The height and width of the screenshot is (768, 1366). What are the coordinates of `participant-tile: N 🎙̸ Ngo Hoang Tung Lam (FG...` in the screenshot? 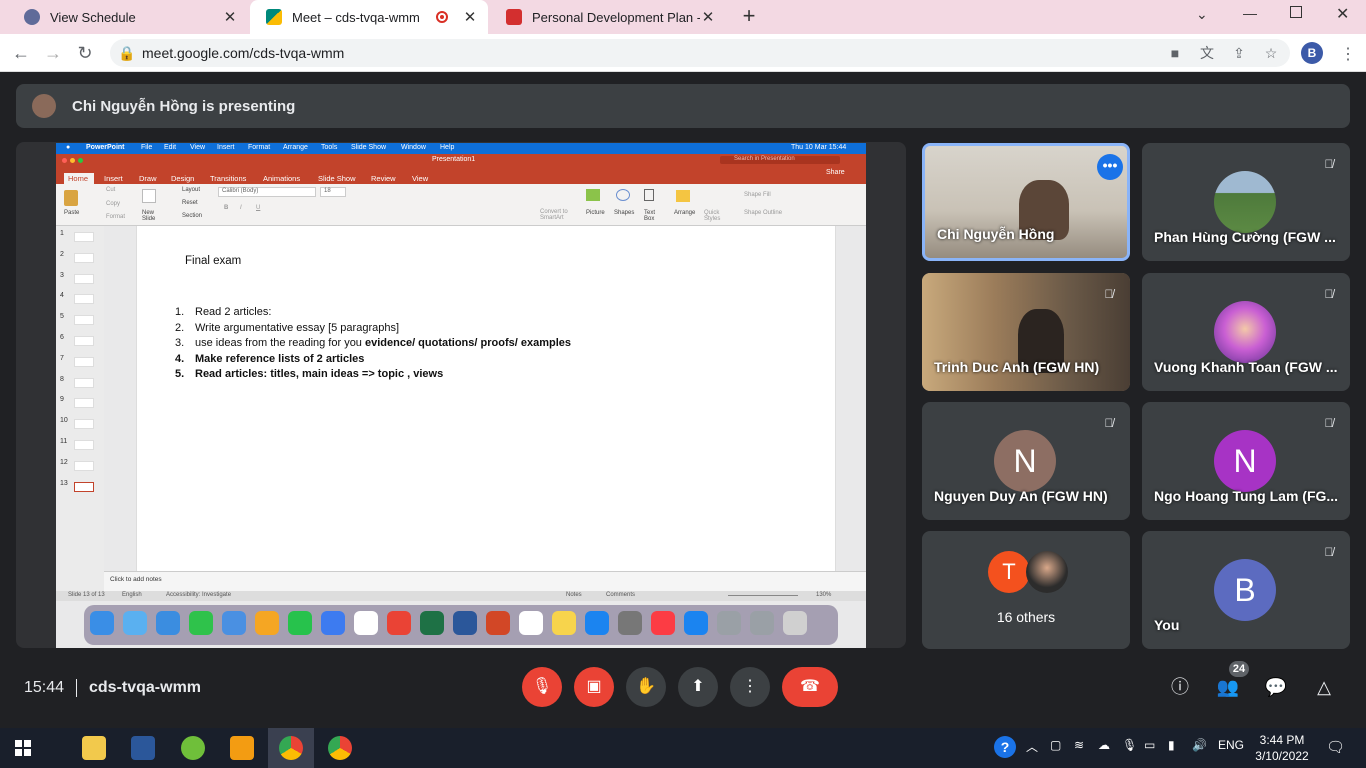 It's located at (1246, 461).